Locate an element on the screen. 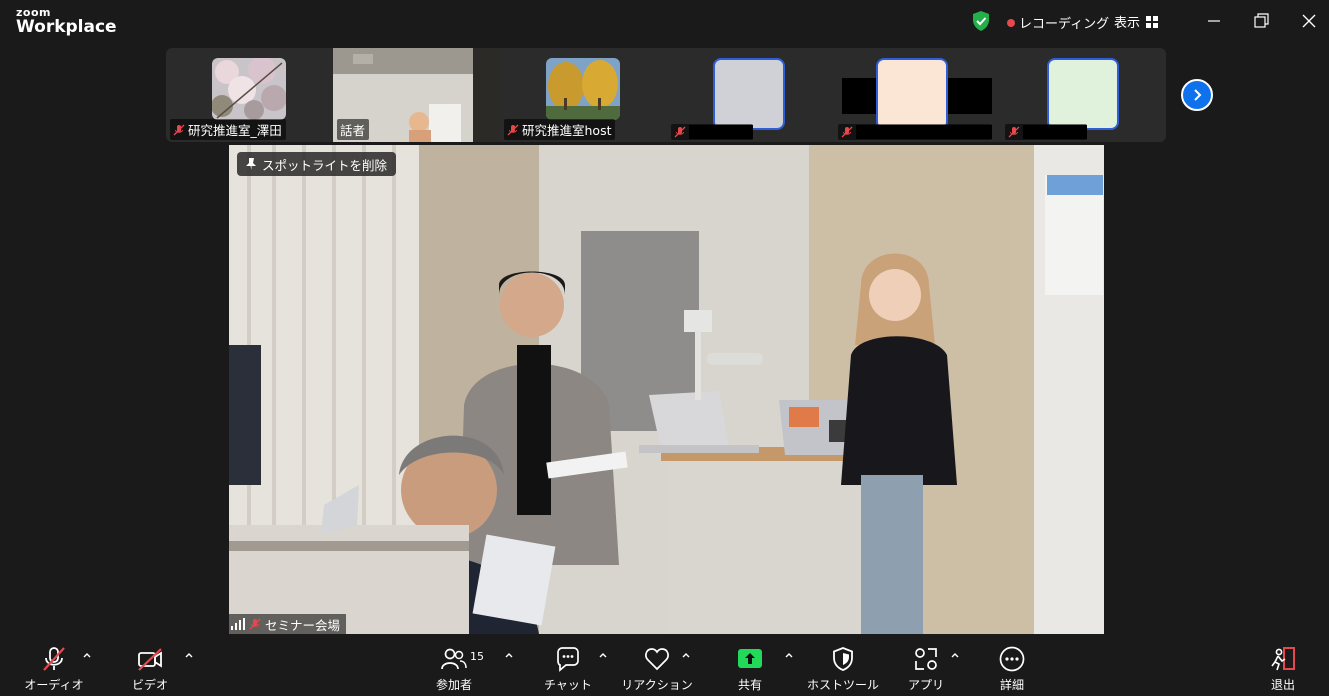  reactions-options-caret-icon is located at coordinates (686, 655).